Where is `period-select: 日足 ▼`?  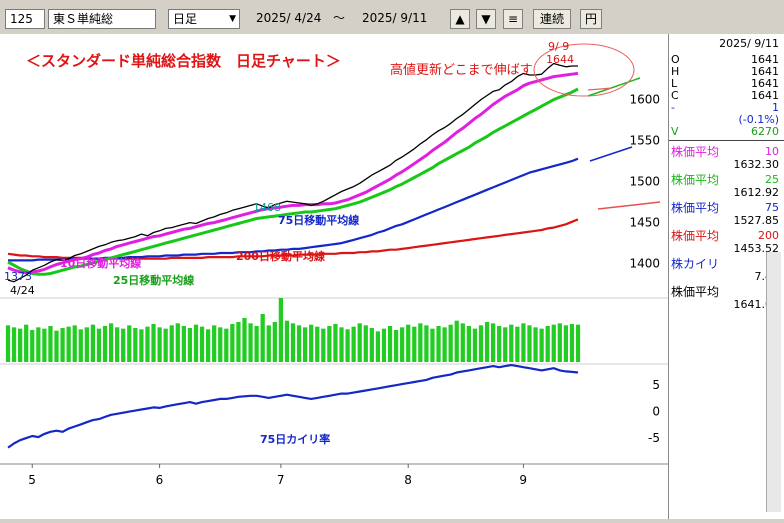 period-select: 日足 ▼ is located at coordinates (204, 19).